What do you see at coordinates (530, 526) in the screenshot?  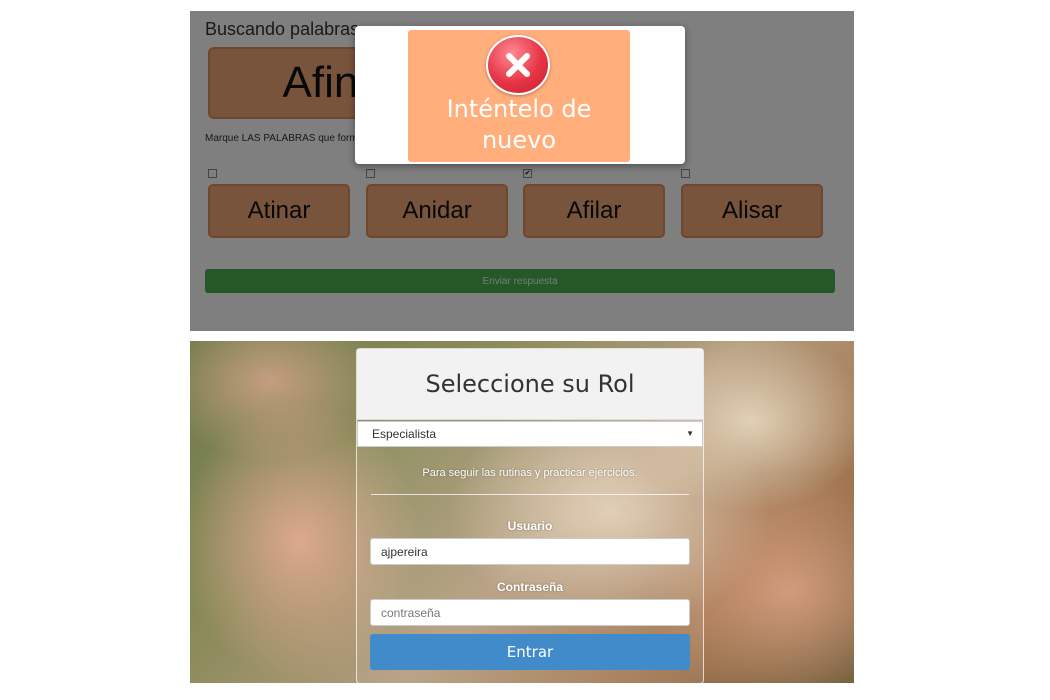 I see `username-label: Usuario` at bounding box center [530, 526].